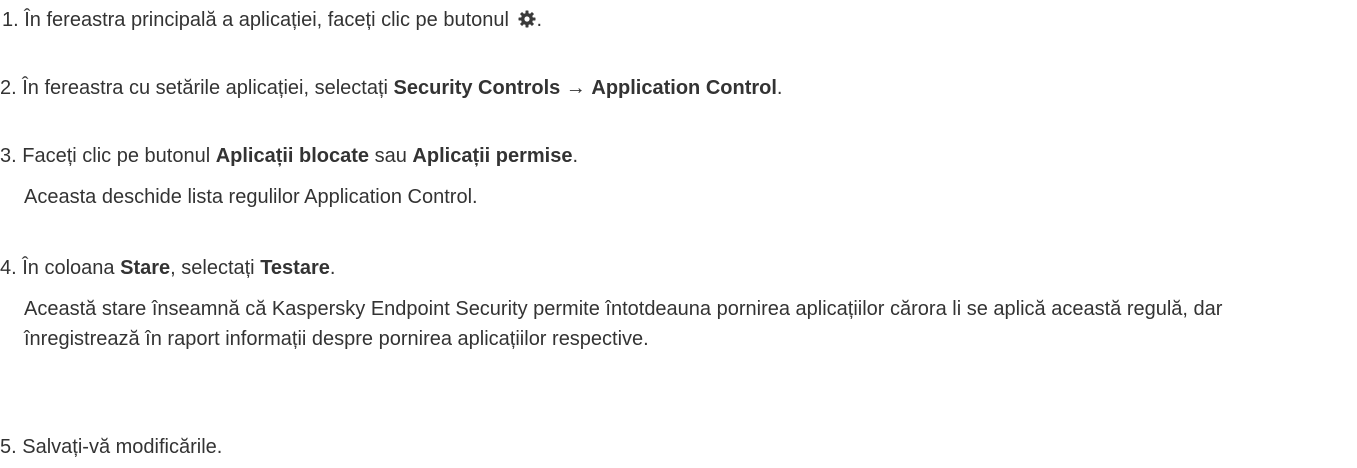  Describe the element at coordinates (684, 88) in the screenshot. I see `menu-path-application-control: Application Control` at that location.